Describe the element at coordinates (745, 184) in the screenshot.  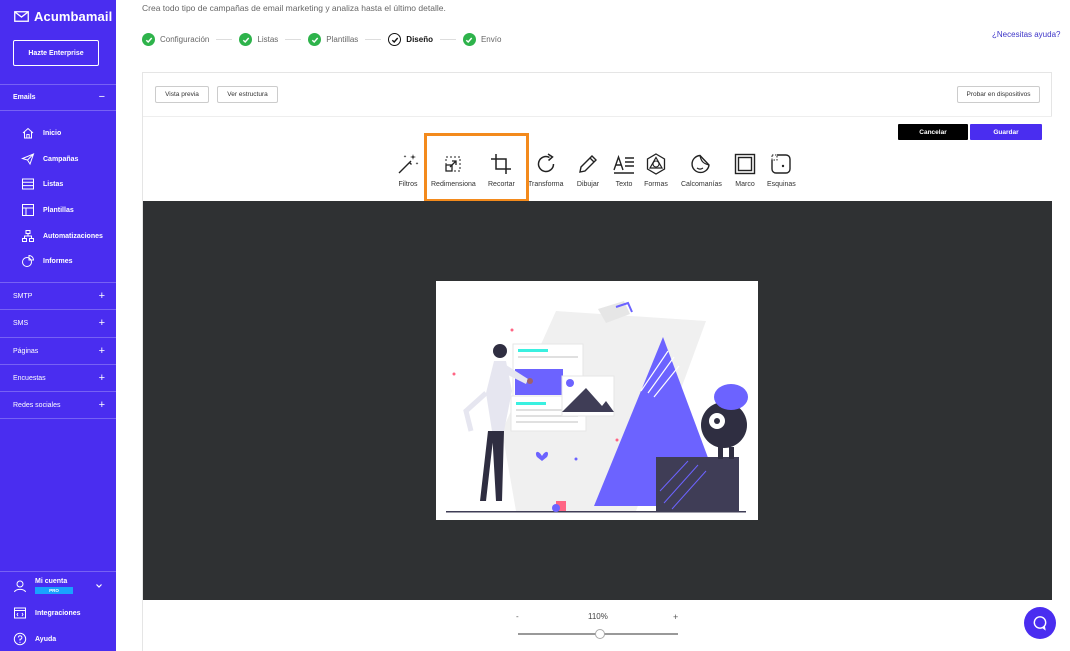
I see `tool-label: Marco` at that location.